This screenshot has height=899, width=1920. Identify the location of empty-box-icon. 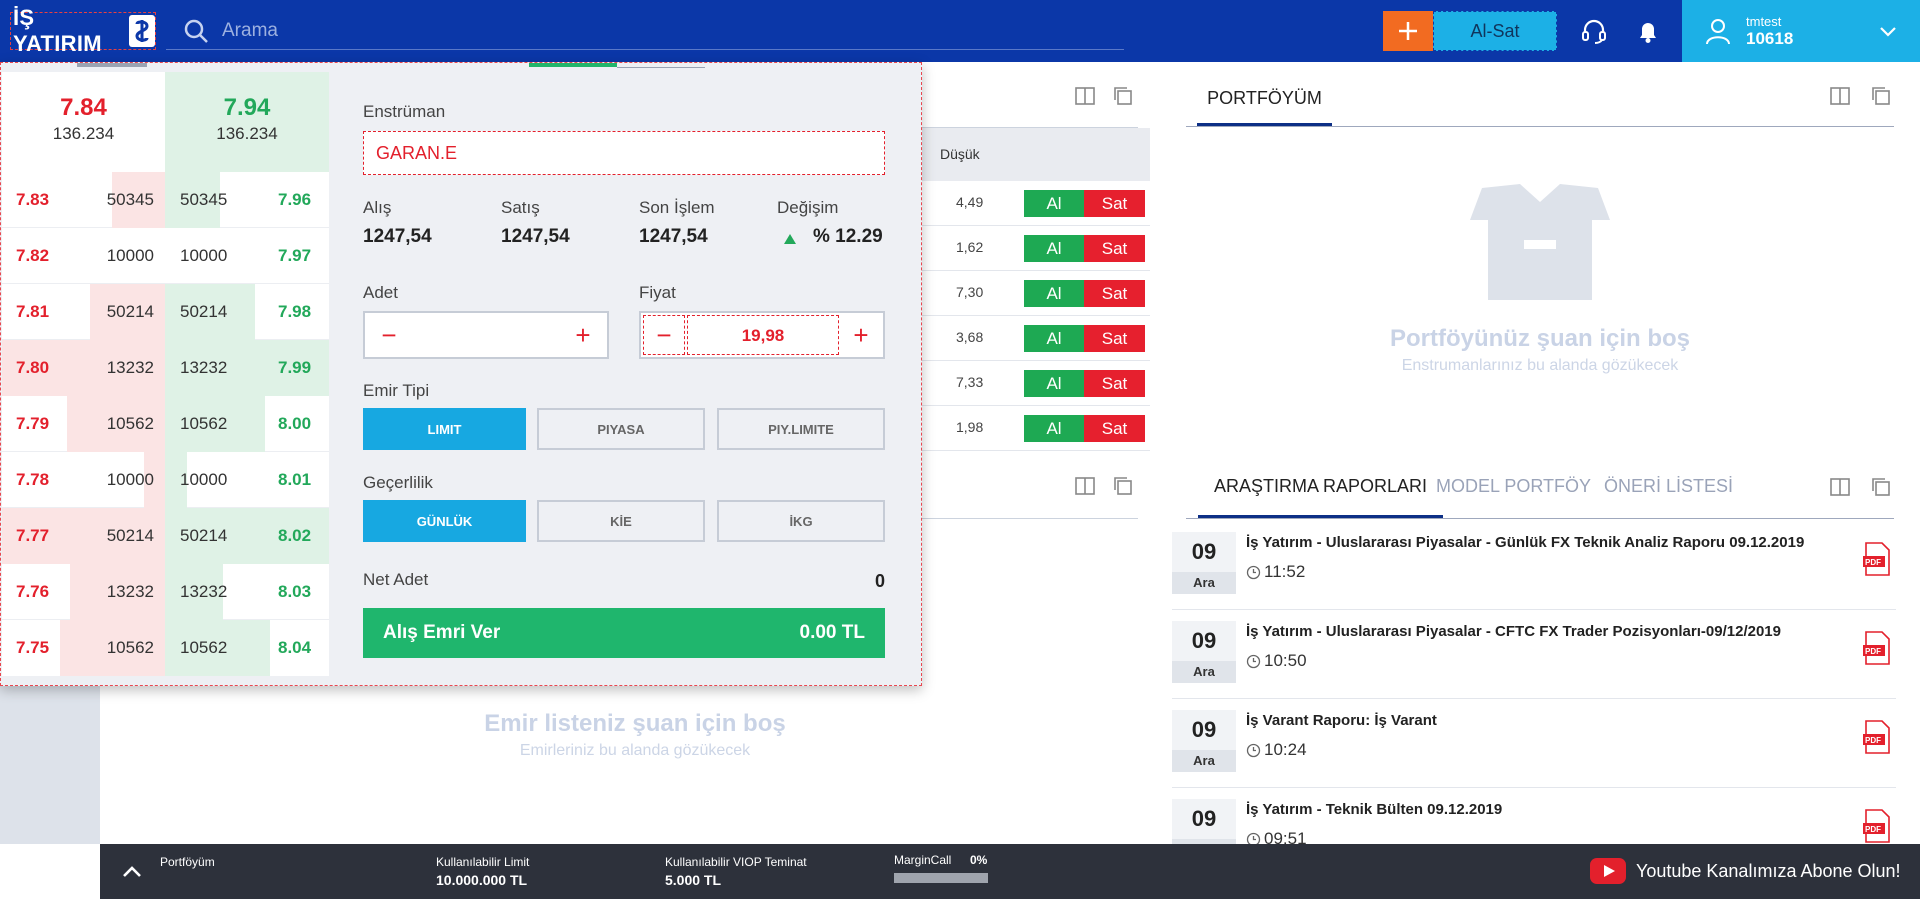
(1540, 242).